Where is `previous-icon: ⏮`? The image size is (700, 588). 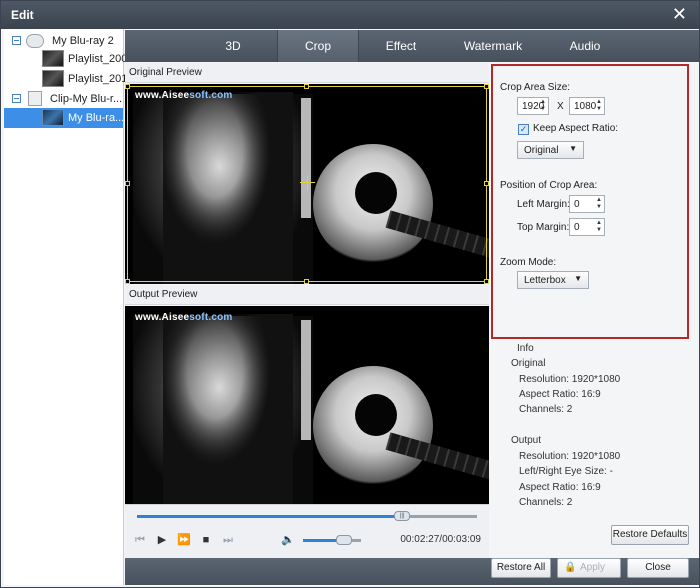 previous-icon: ⏮ is located at coordinates (140, 540).